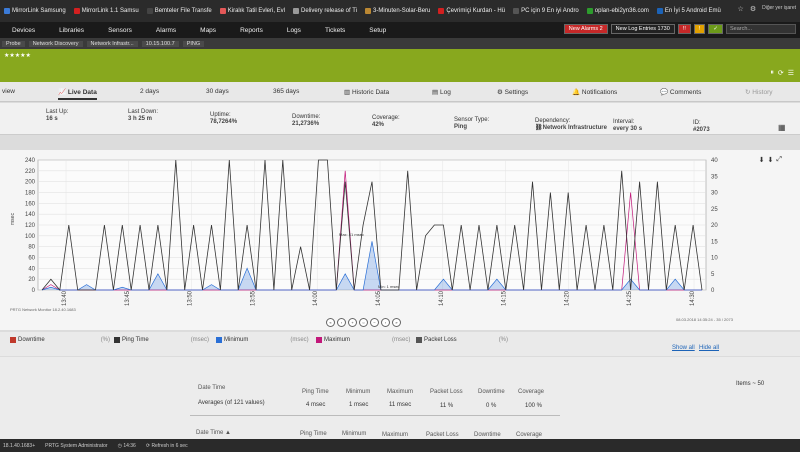 This screenshot has width=800, height=452. What do you see at coordinates (313, 434) in the screenshot?
I see `sort-ping-time: Ping Time` at bounding box center [313, 434].